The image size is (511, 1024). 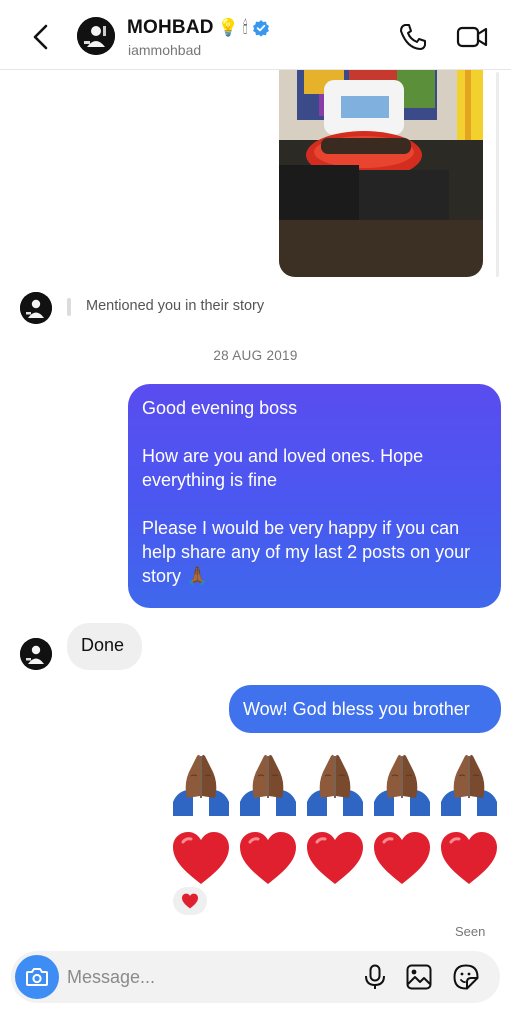 What do you see at coordinates (365, 709) in the screenshot?
I see `outgoing-message-bubble: Wow! God bless you brother` at bounding box center [365, 709].